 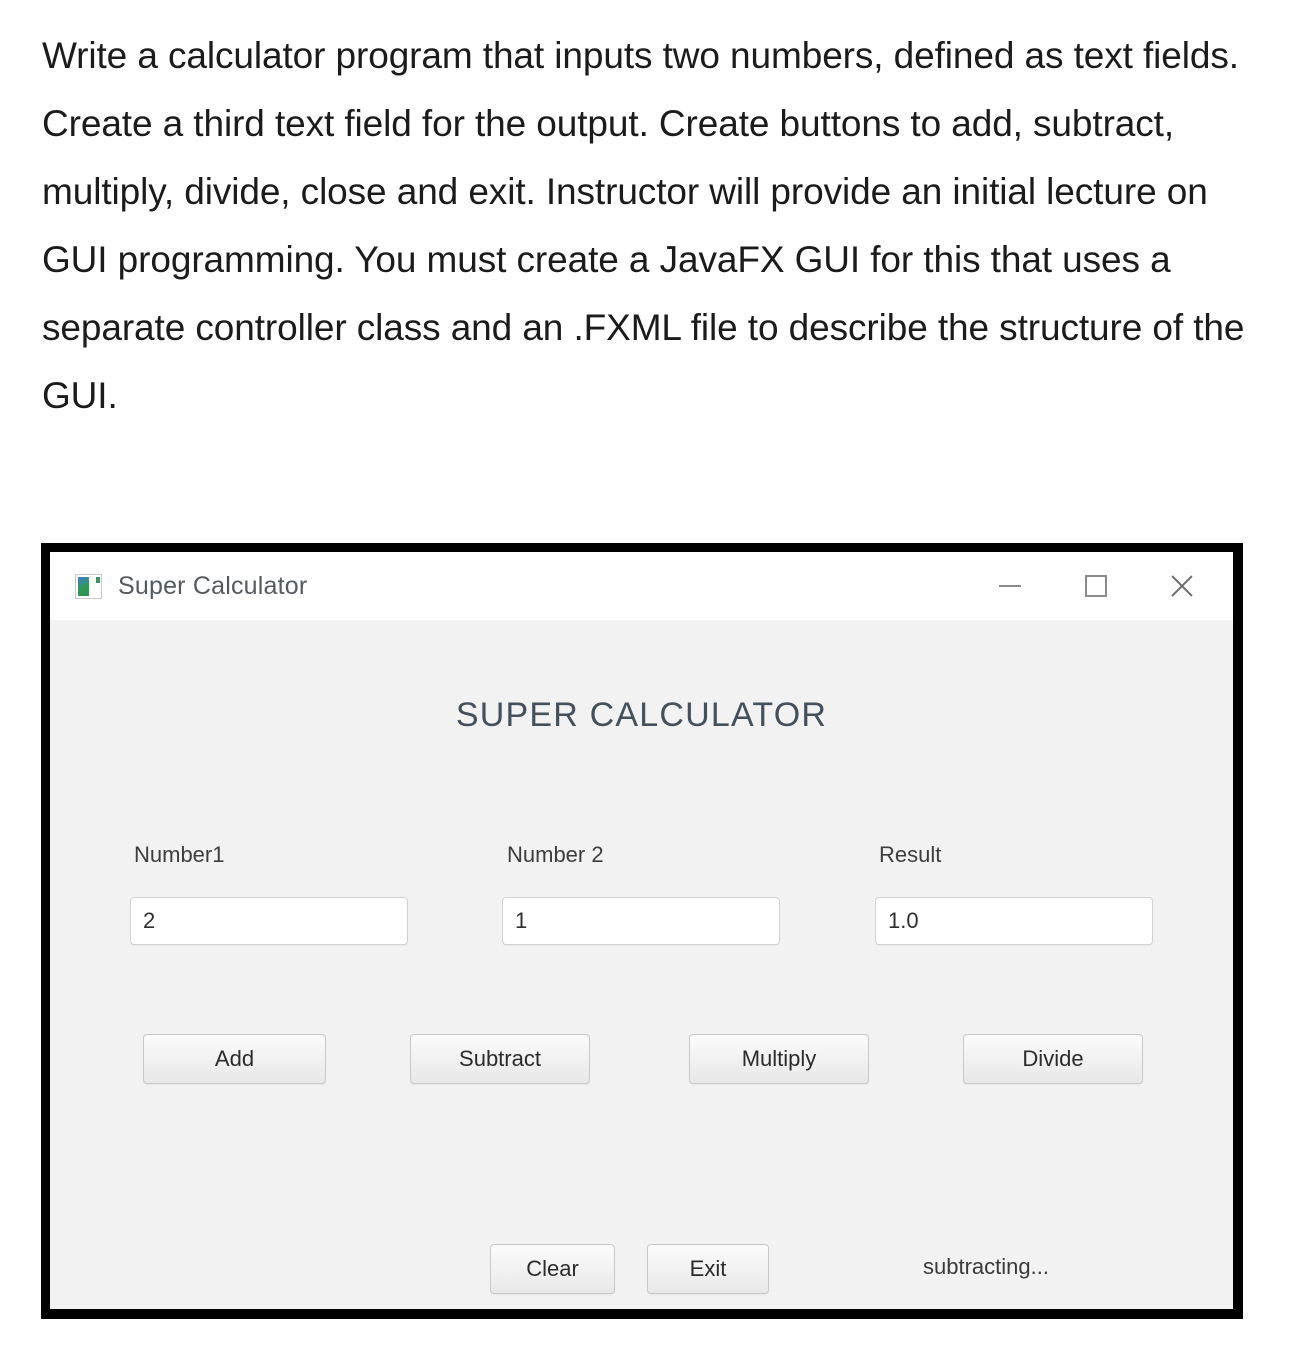 What do you see at coordinates (179, 854) in the screenshot?
I see `number1-label: Number1` at bounding box center [179, 854].